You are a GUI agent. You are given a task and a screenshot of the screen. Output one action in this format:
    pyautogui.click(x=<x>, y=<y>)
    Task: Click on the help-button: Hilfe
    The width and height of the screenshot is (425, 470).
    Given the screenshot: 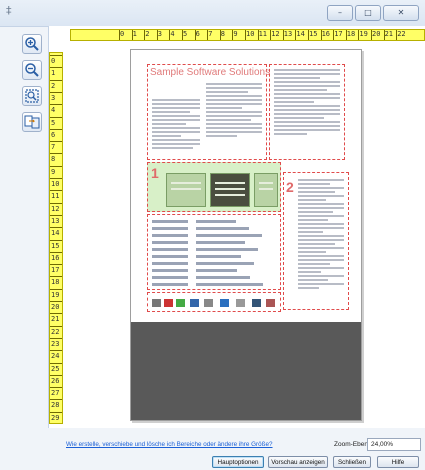 What is the action you would take?
    pyautogui.click(x=398, y=462)
    